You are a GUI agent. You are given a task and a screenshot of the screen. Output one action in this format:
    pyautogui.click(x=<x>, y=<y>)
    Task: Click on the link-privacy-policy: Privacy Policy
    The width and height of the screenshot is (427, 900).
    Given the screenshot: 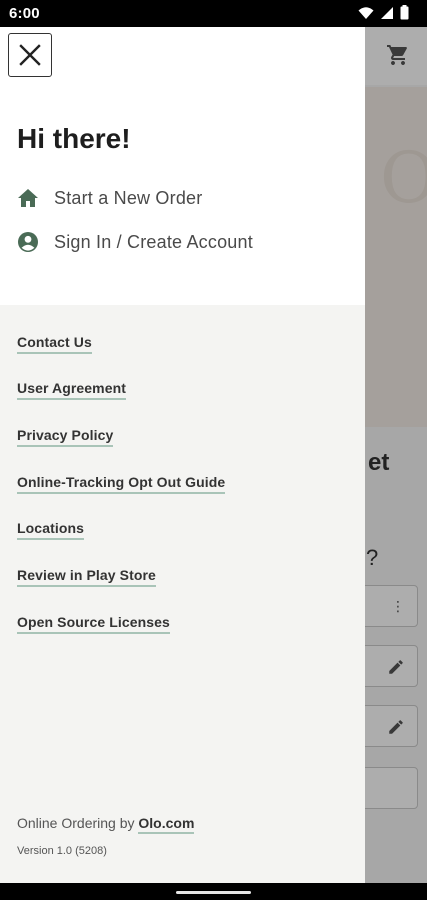 What is the action you would take?
    pyautogui.click(x=65, y=437)
    